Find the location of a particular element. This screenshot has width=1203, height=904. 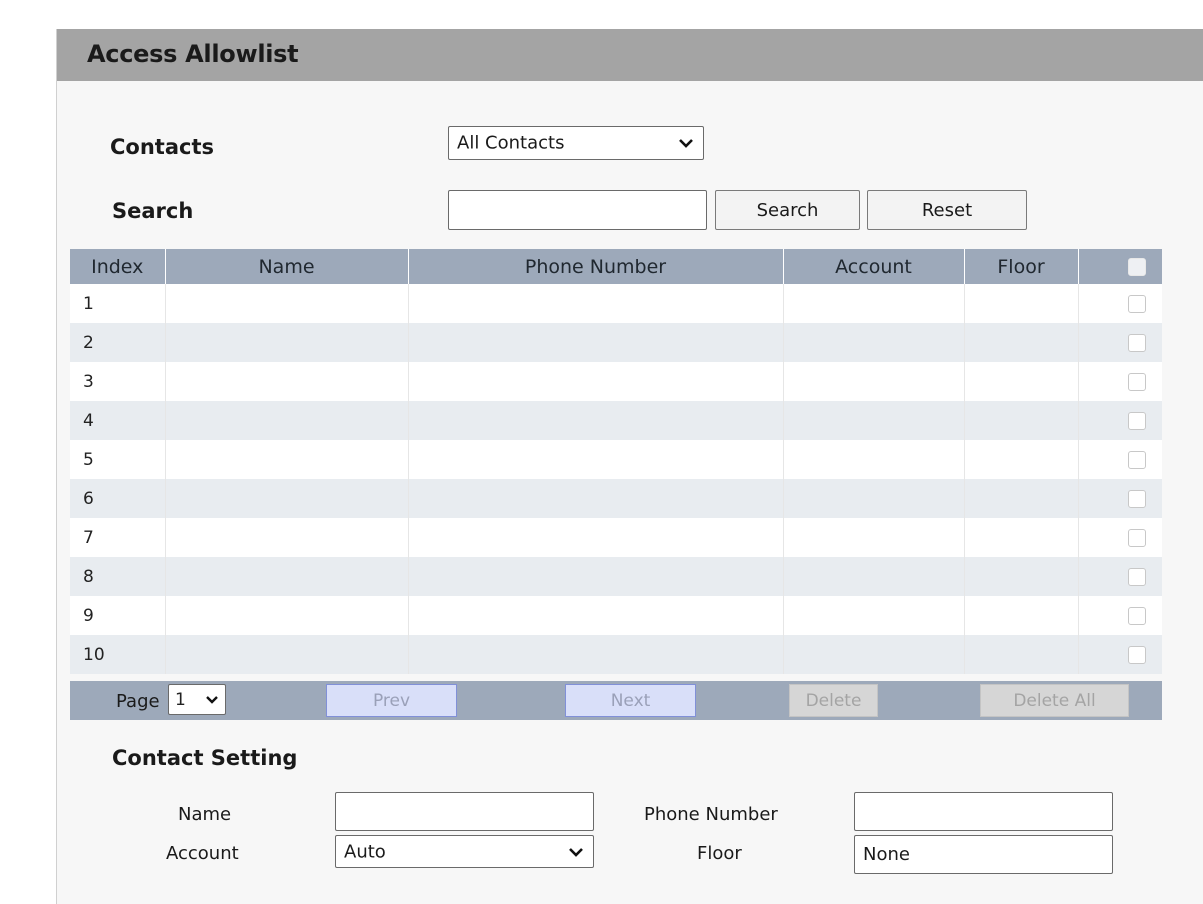

pagination-bar: Page 1 Prev Next Delete Delete All is located at coordinates (616, 700).